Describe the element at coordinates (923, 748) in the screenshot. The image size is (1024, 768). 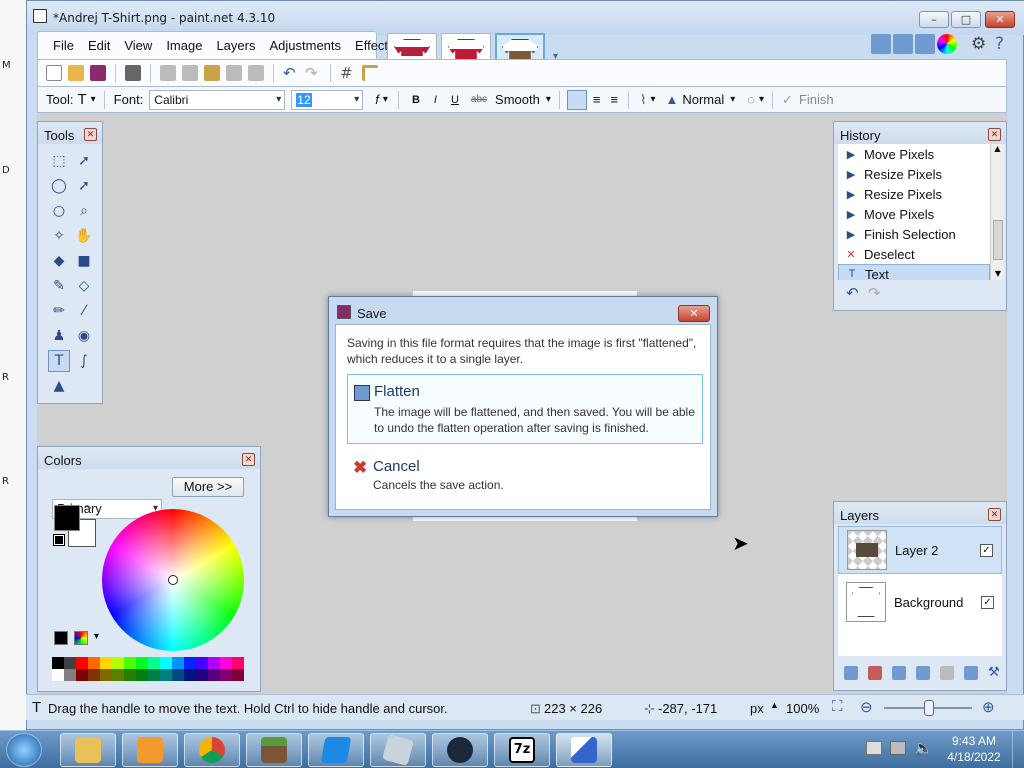
I see `volume-icon: 🔈` at that location.